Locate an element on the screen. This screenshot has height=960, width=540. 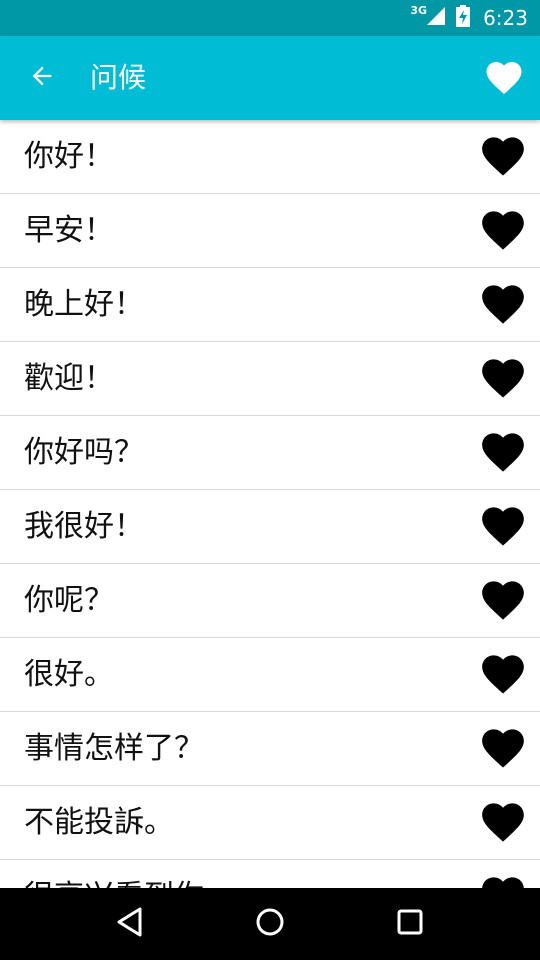
nav-back-button is located at coordinates (130, 924).